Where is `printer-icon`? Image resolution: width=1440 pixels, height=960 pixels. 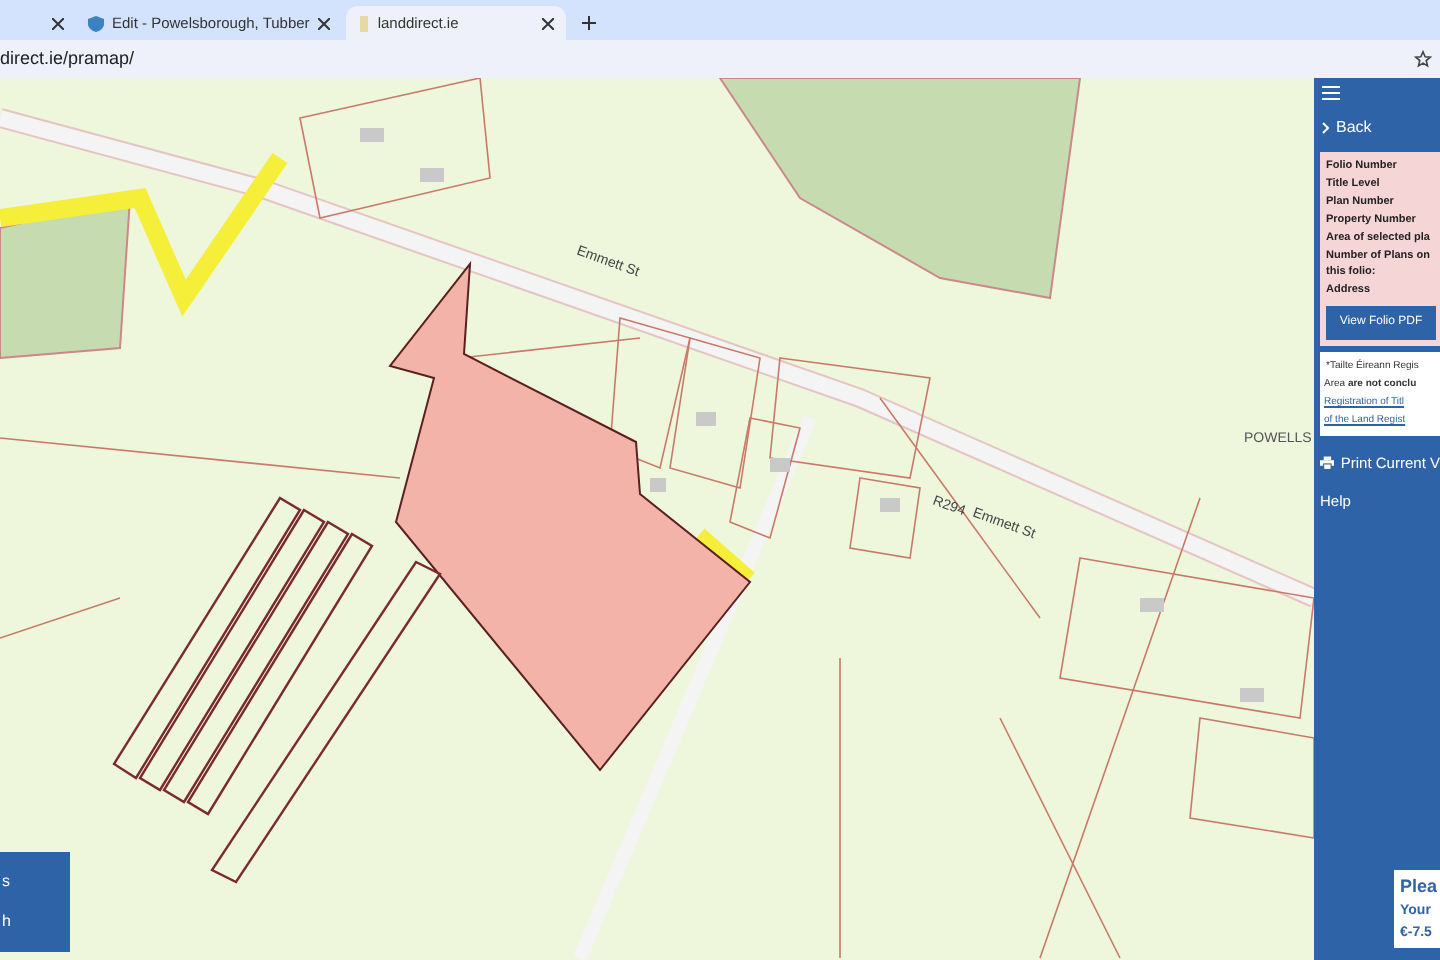 printer-icon is located at coordinates (1327, 463).